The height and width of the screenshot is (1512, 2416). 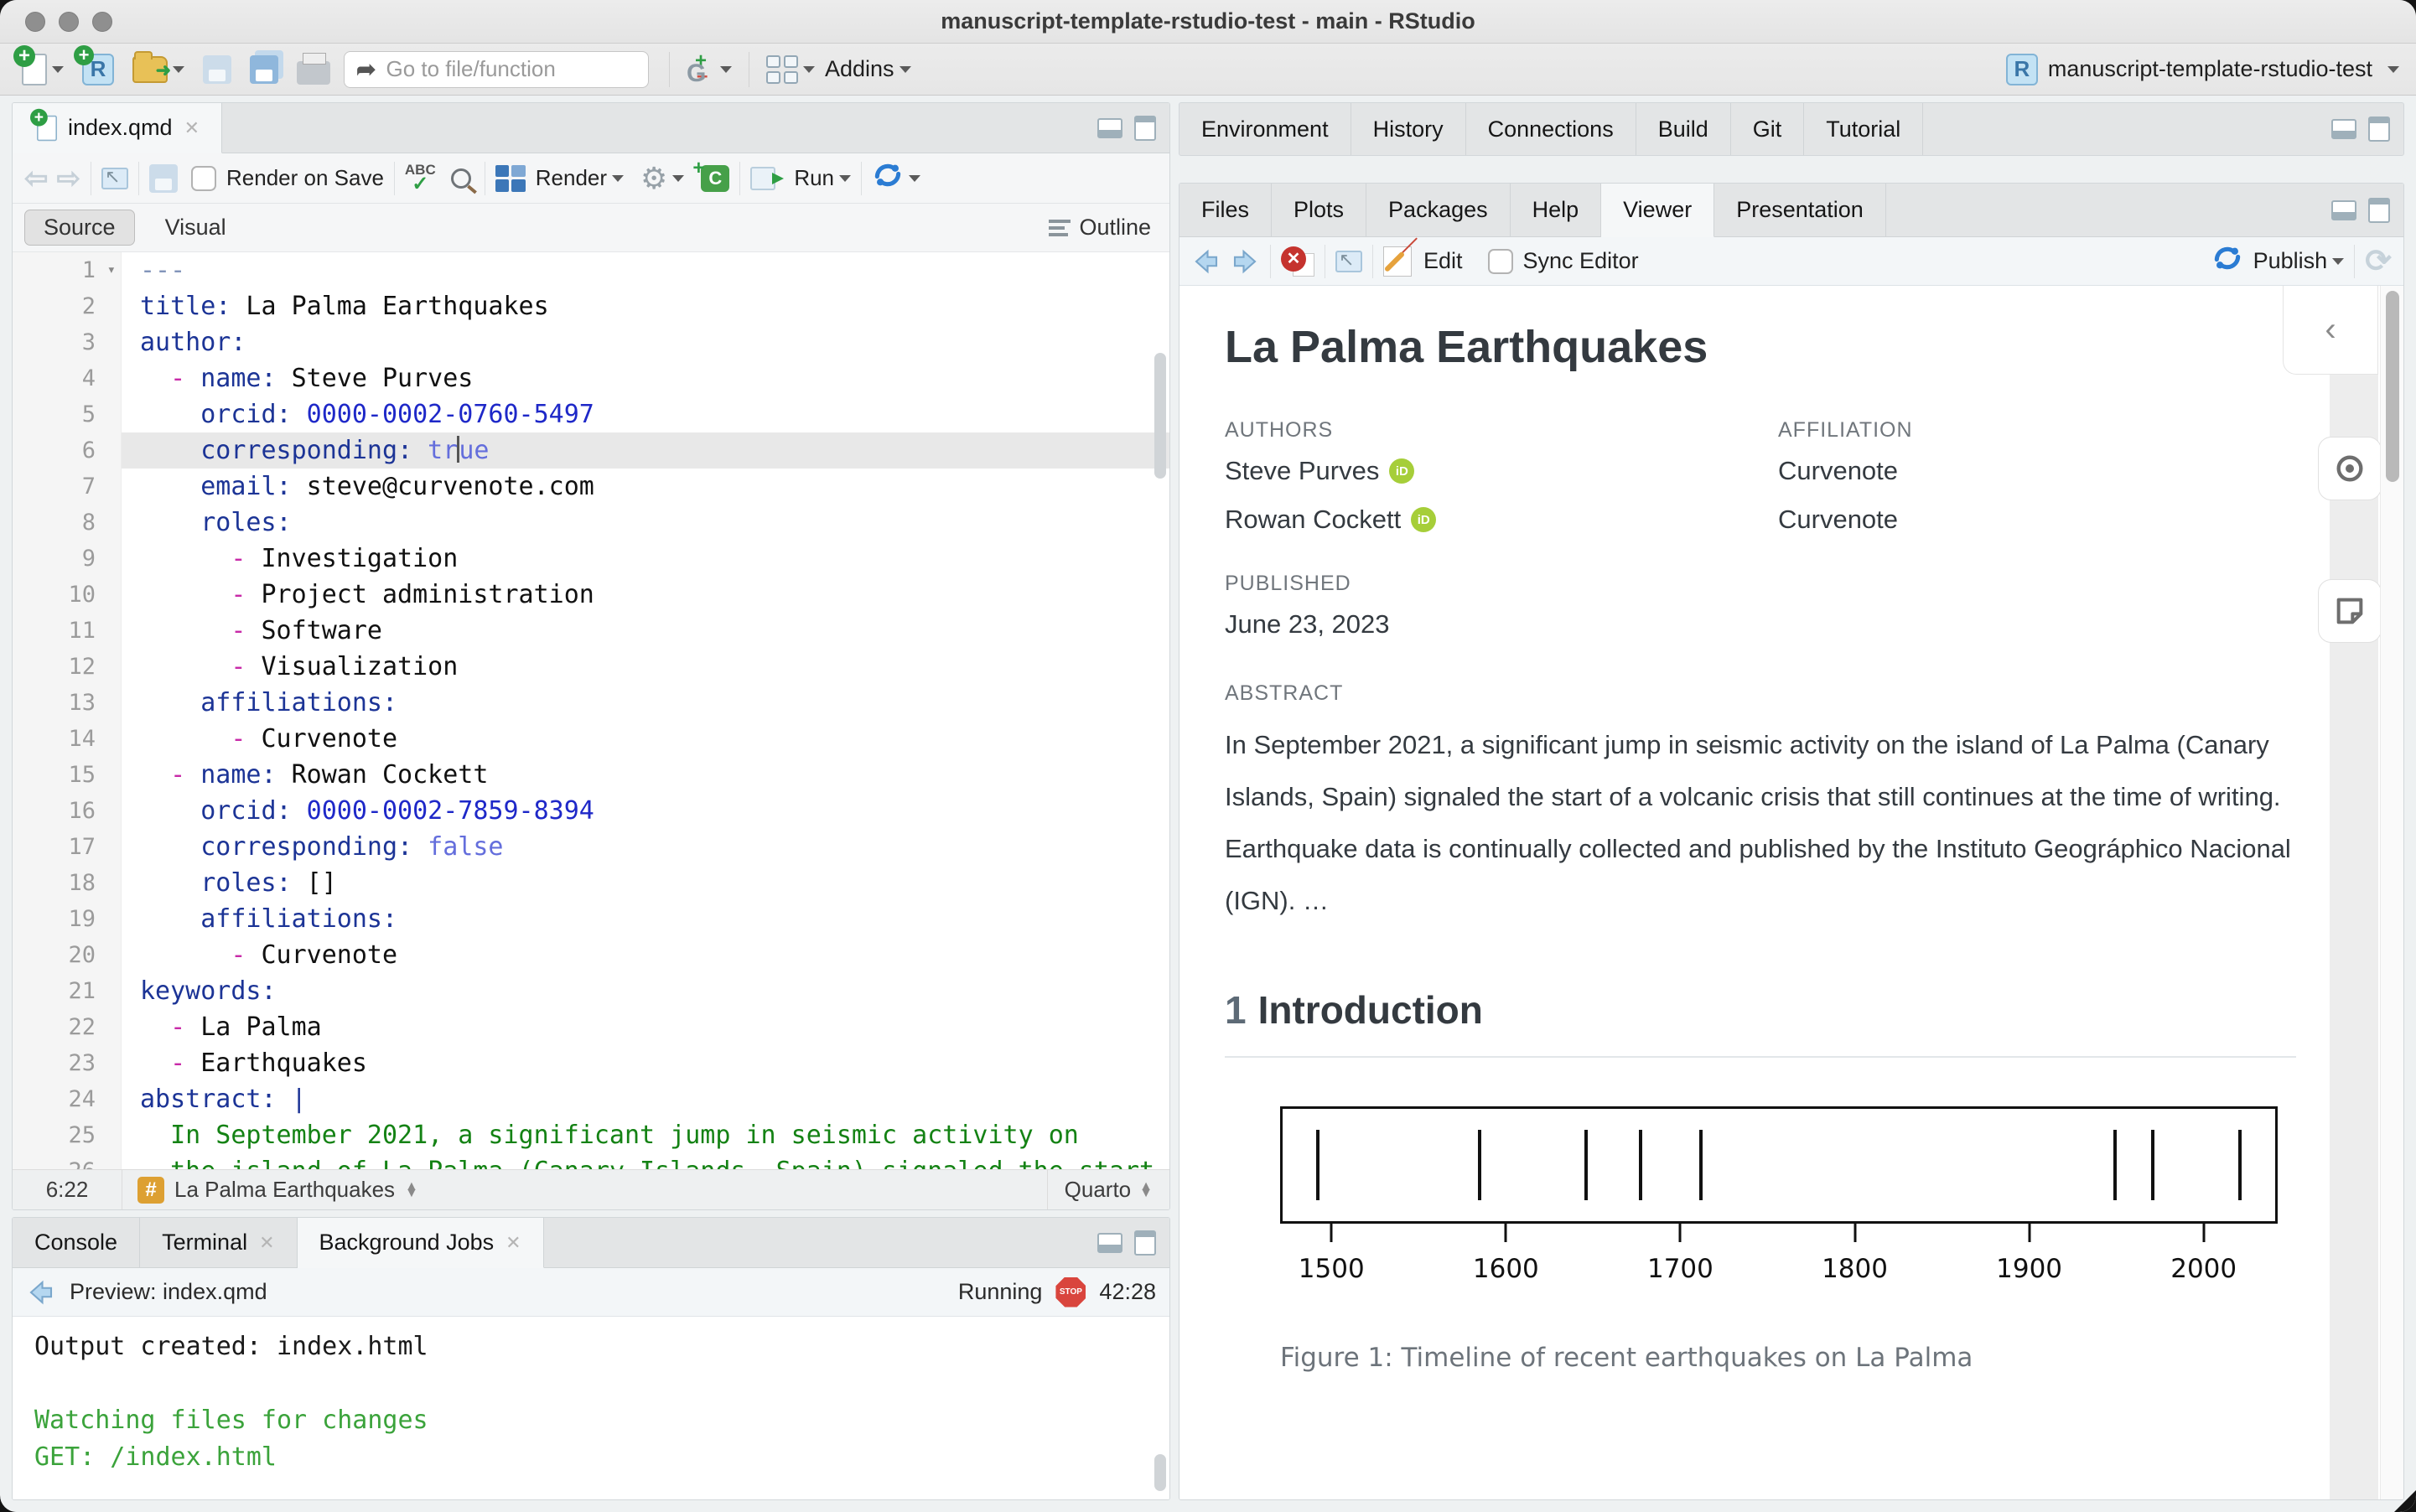 What do you see at coordinates (41, 66) in the screenshot?
I see `new-file-button` at bounding box center [41, 66].